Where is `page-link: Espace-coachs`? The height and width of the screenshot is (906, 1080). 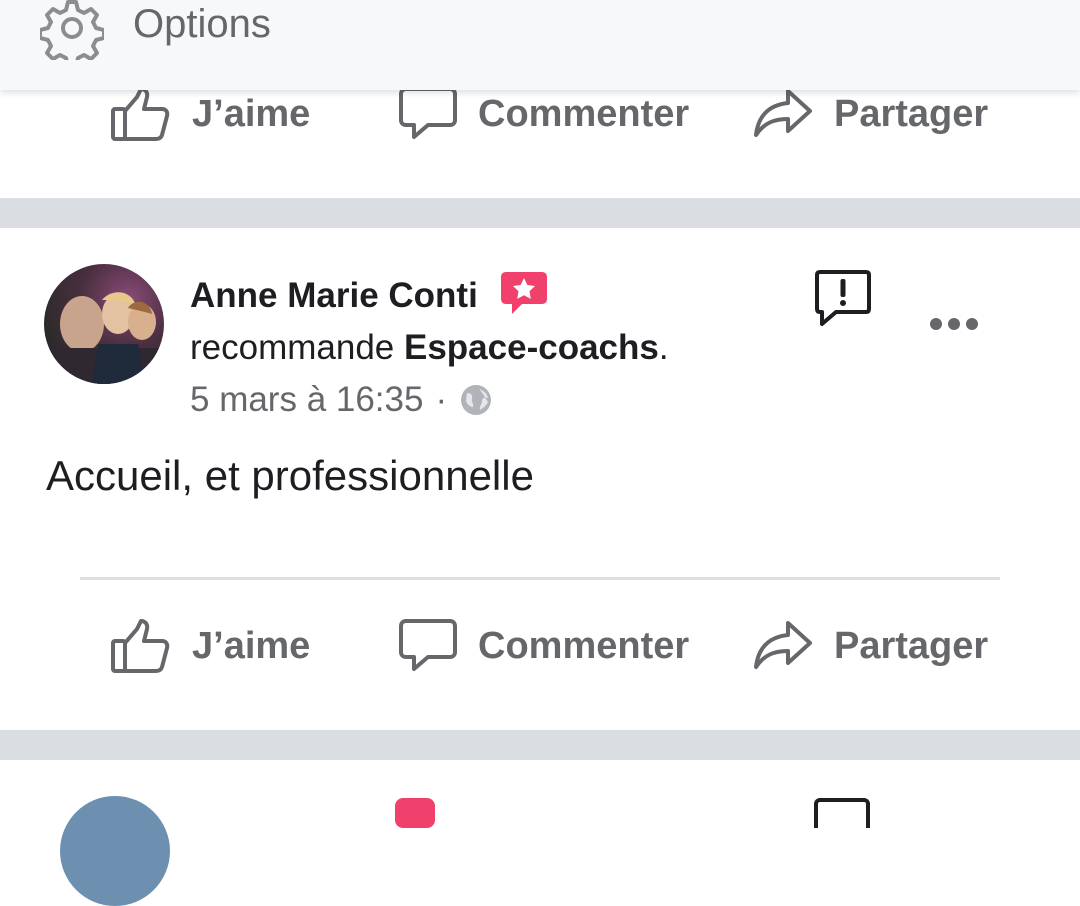
page-link: Espace-coachs is located at coordinates (531, 347).